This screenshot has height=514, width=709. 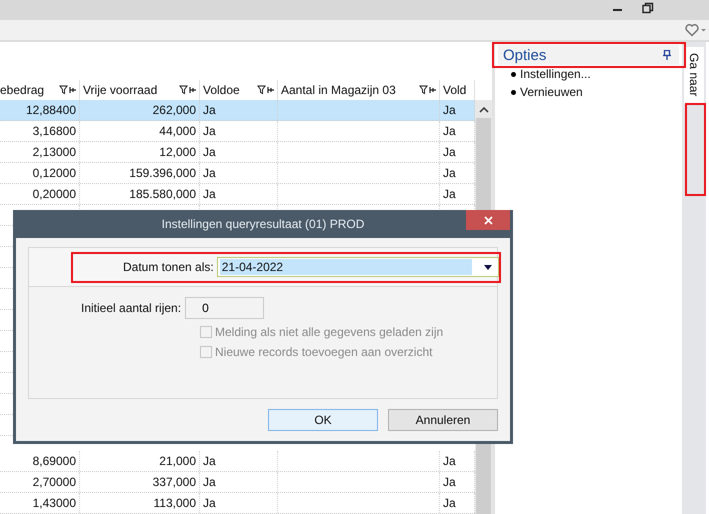 I want to click on side-tab: Ga naar, so click(x=694, y=75).